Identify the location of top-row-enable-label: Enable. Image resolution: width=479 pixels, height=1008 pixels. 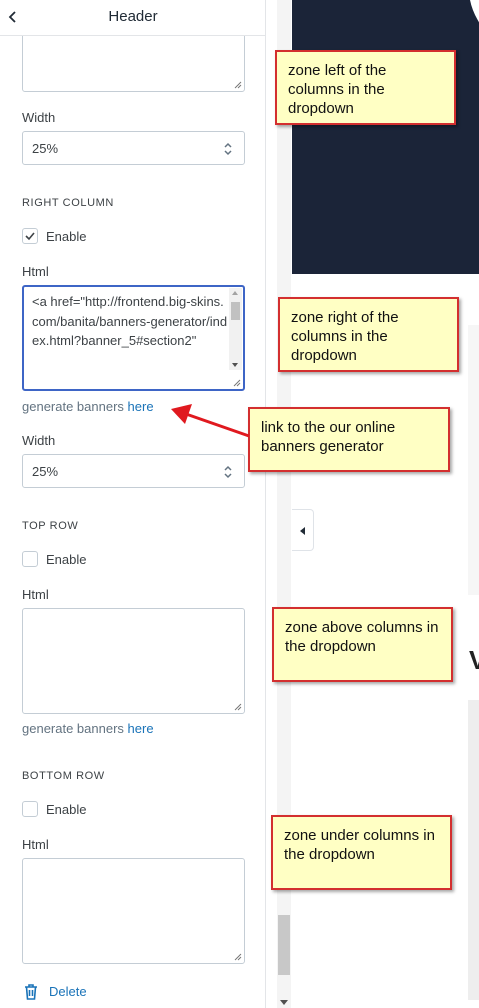
(66, 559).